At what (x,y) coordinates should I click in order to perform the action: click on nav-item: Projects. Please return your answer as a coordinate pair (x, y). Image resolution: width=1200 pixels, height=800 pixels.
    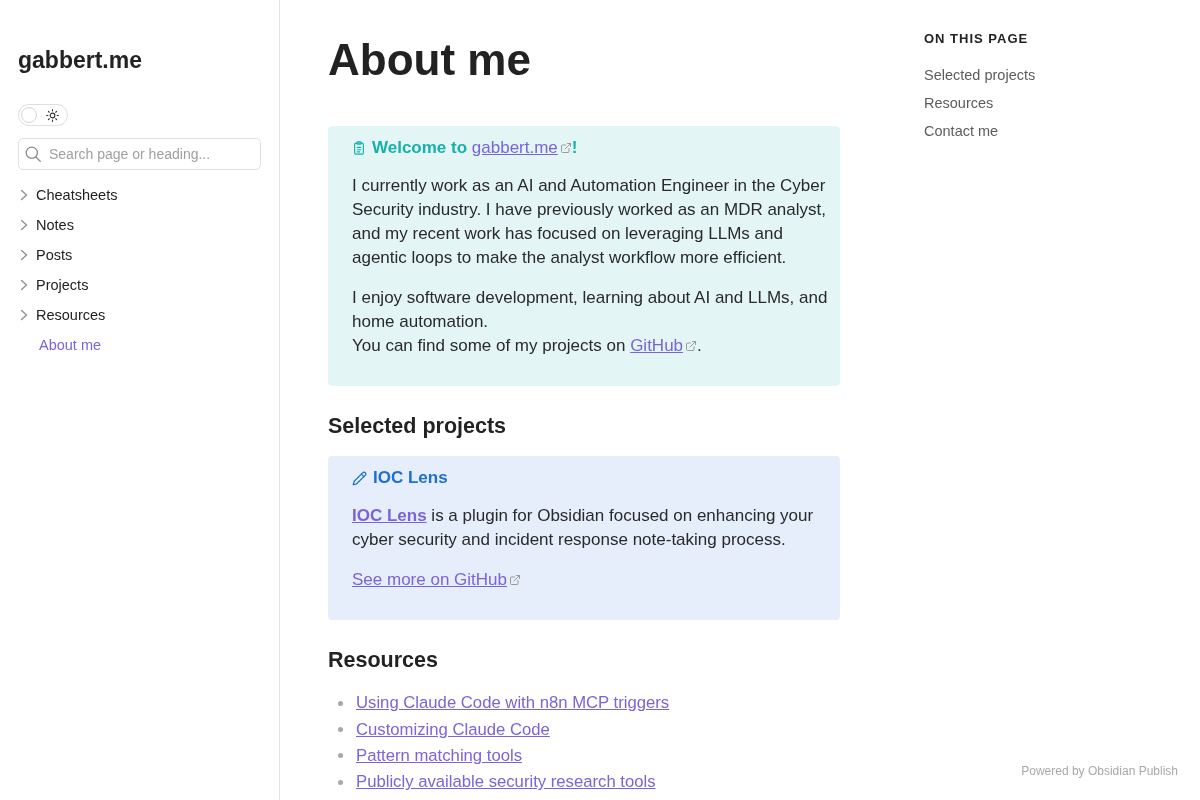
    Looking at the image, I should click on (53, 285).